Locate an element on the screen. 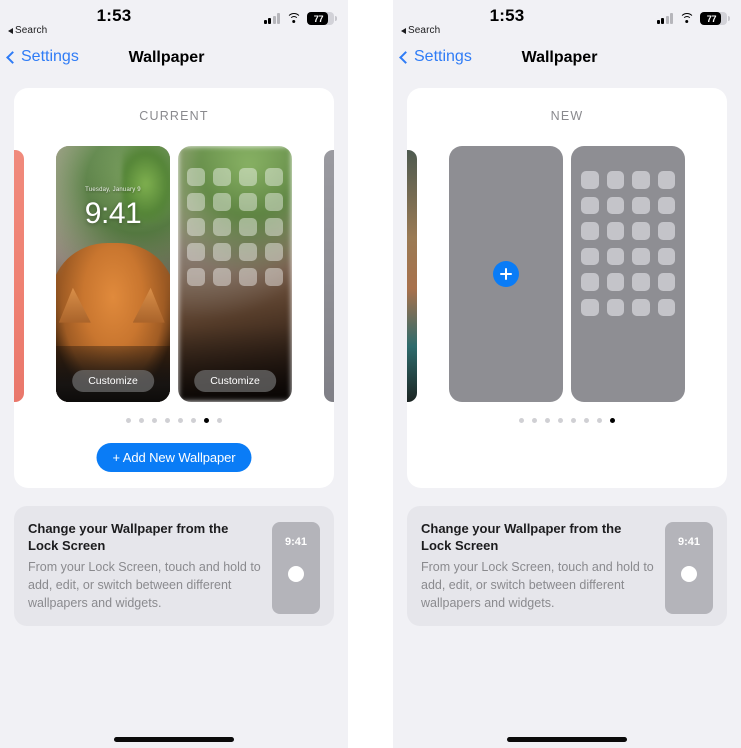  customize-home-screen-button: Customize is located at coordinates (235, 381).